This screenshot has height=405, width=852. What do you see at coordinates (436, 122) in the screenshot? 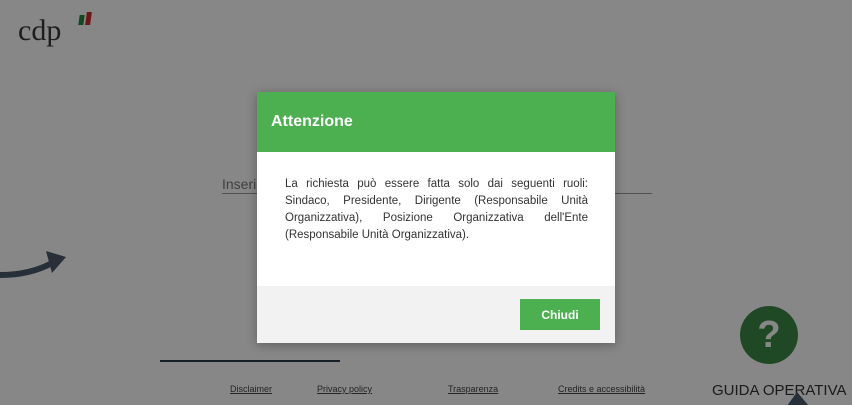
I see `dialog-header: Attenzione` at bounding box center [436, 122].